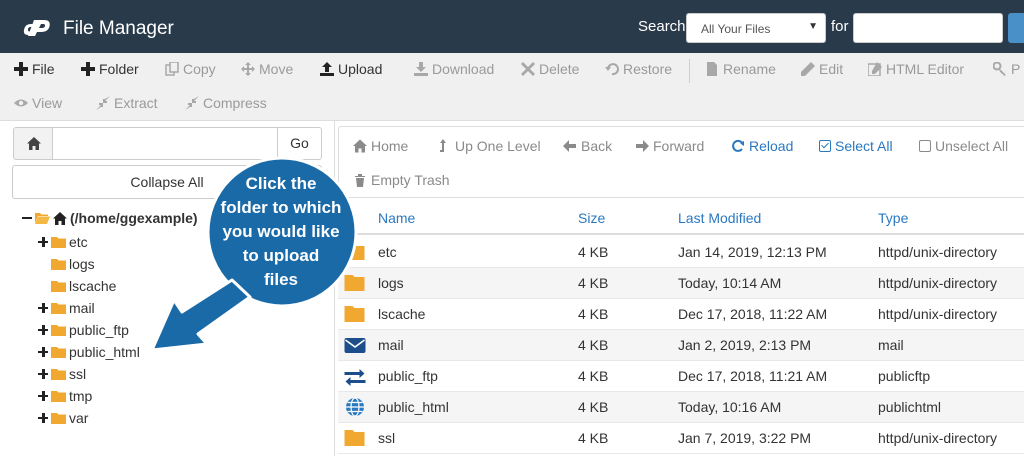 This screenshot has height=456, width=1024. What do you see at coordinates (78, 374) in the screenshot?
I see `tree-folder-label: ssl` at bounding box center [78, 374].